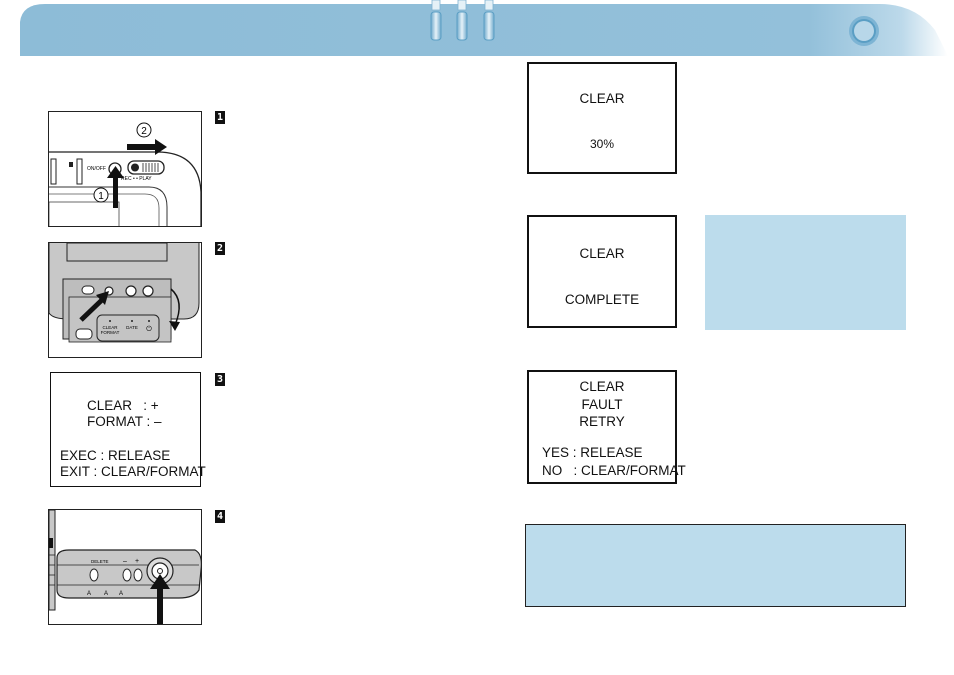 The width and height of the screenshot is (954, 675). I want to click on step-number-3: 3, so click(220, 379).